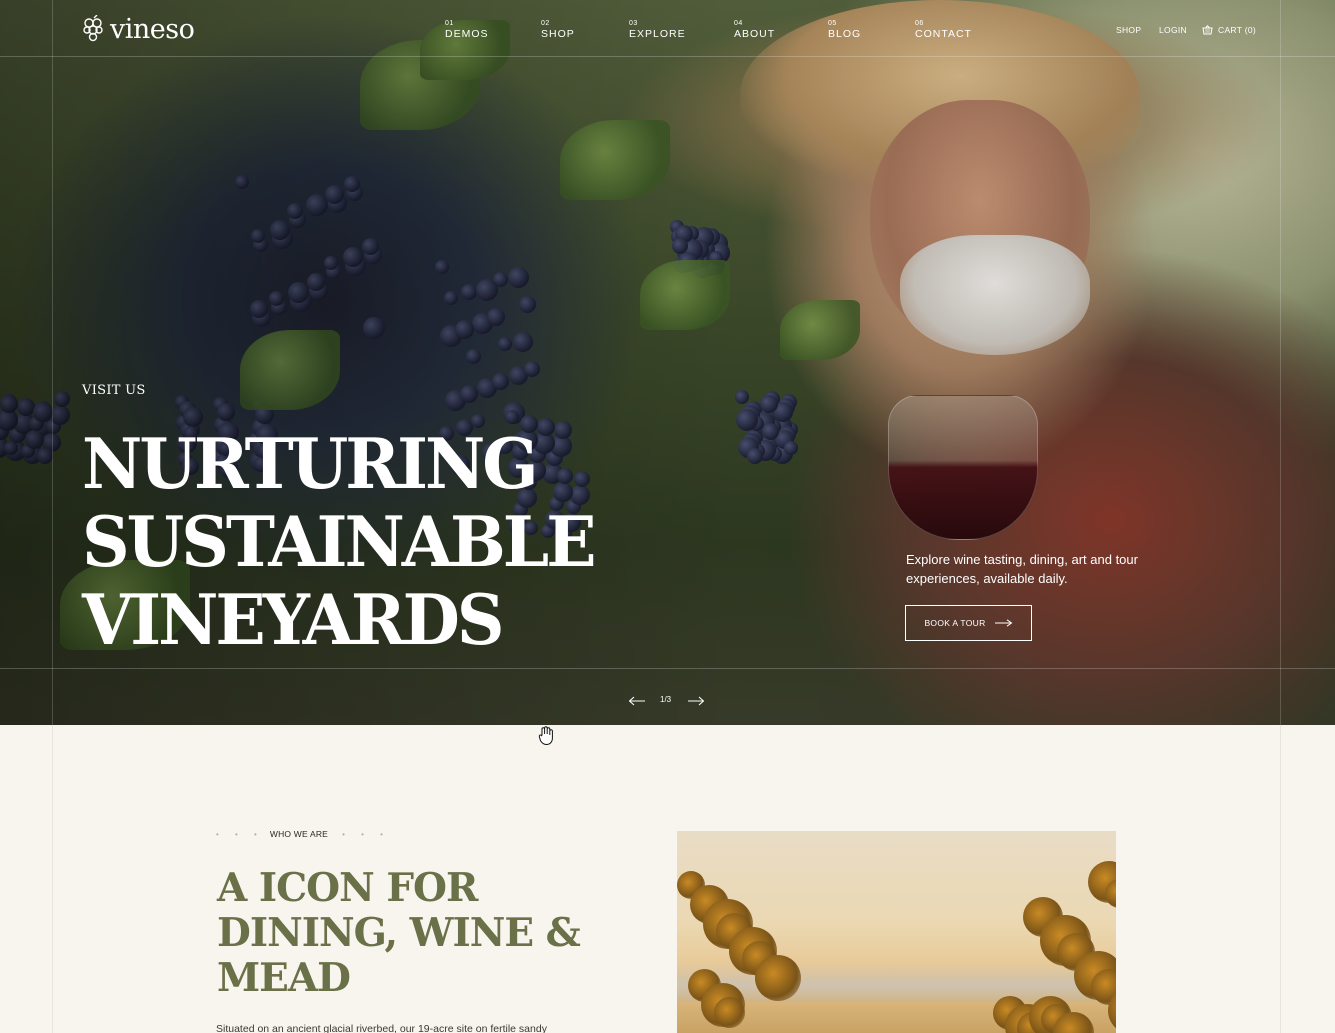 Image resolution: width=1335 pixels, height=1033 pixels. I want to click on hand-cursor-icon, so click(545, 736).